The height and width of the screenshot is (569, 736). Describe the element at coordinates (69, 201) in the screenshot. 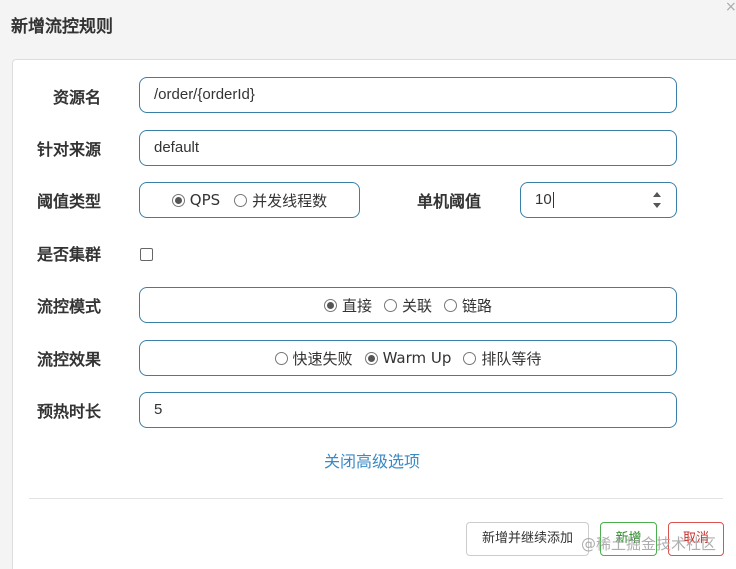

I see `grade-label: 阈值类型` at that location.